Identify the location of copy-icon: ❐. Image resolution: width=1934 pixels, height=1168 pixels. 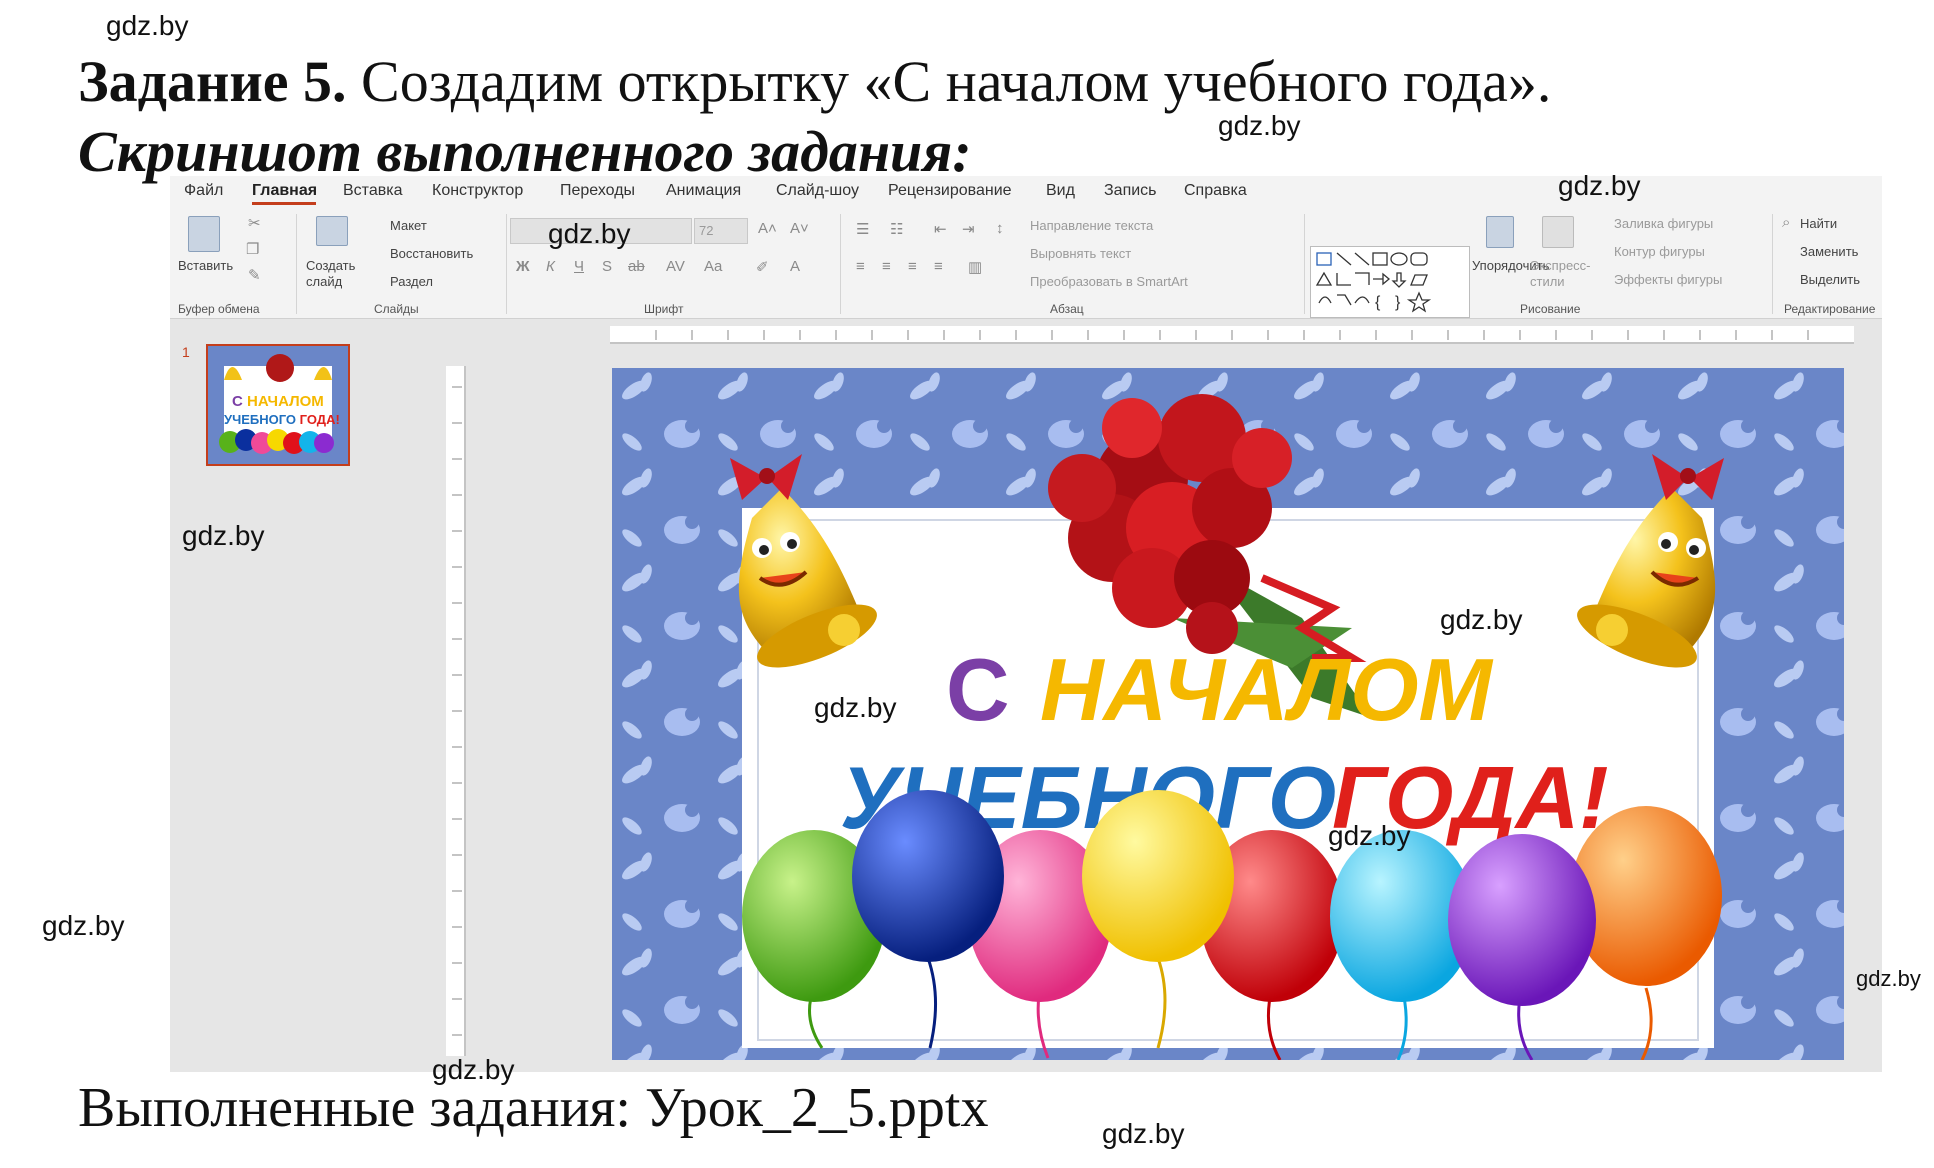
(252, 249).